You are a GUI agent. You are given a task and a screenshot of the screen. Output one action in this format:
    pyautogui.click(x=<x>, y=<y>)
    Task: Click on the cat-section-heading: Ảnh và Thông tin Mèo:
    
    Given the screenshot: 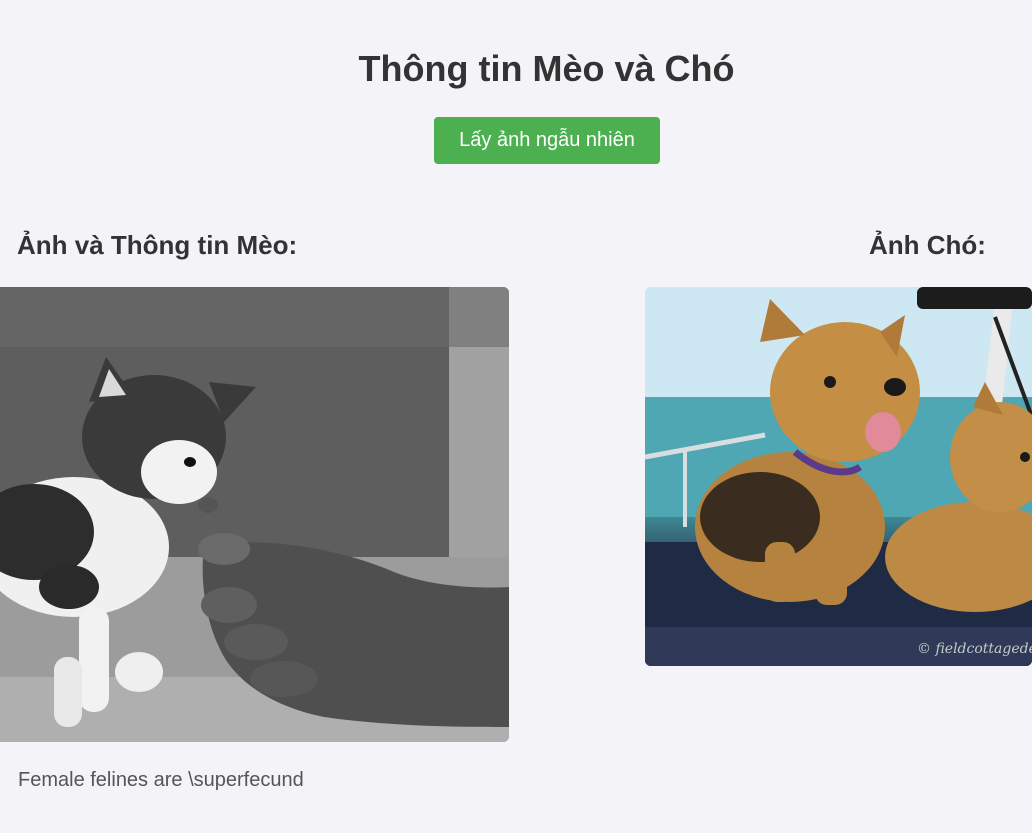 What is the action you would take?
    pyautogui.click(x=157, y=245)
    